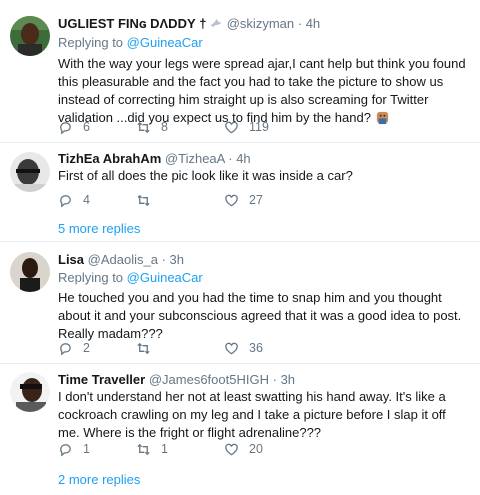  What do you see at coordinates (208, 449) in the screenshot?
I see `tweet-actions: 1 1 20` at bounding box center [208, 449].